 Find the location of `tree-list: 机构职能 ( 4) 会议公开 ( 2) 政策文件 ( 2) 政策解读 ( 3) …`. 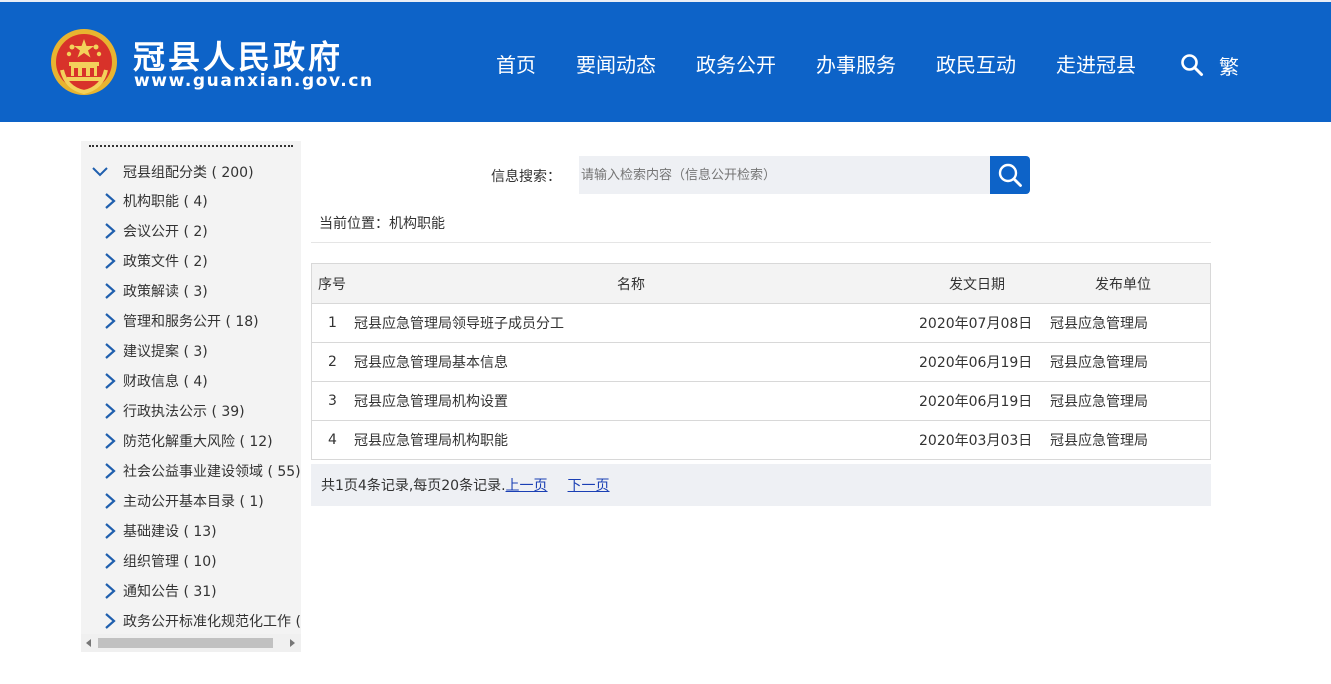

tree-list: 机构职能 ( 4) 会议公开 ( 2) 政策文件 ( 2) 政策解读 ( 3) … is located at coordinates (202, 411).